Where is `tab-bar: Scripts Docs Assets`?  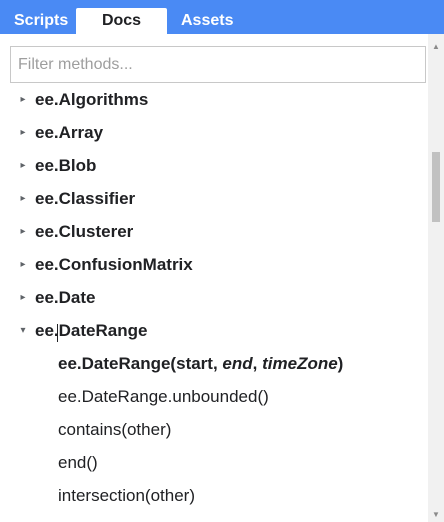
tab-bar: Scripts Docs Assets is located at coordinates (222, 17).